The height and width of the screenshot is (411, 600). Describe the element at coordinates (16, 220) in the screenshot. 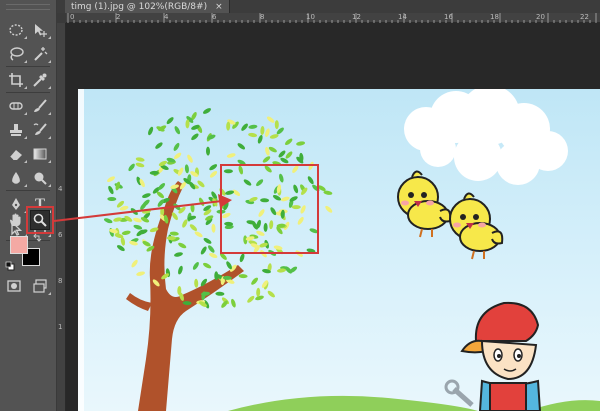

I see `hand-icon` at that location.